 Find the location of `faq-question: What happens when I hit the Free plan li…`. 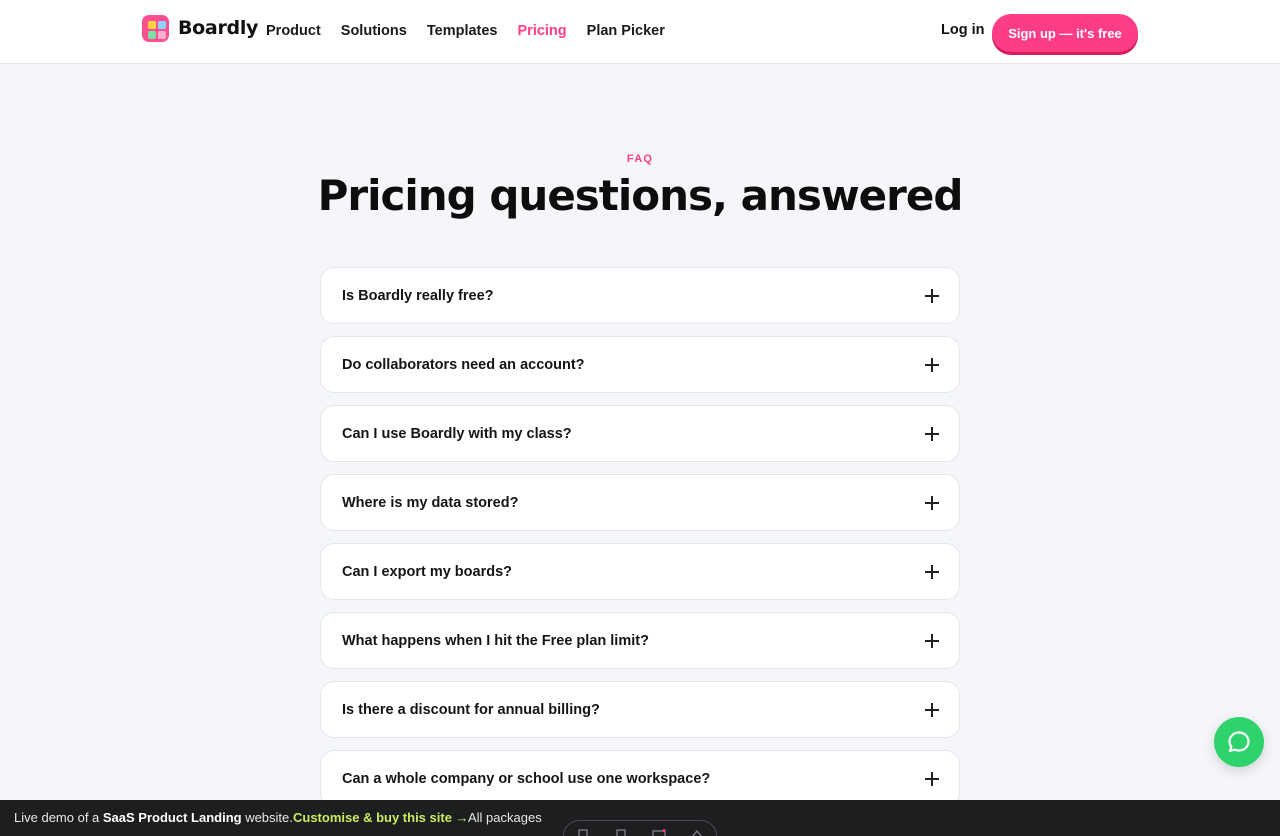

faq-question: What happens when I hit the Free plan li… is located at coordinates (495, 640).